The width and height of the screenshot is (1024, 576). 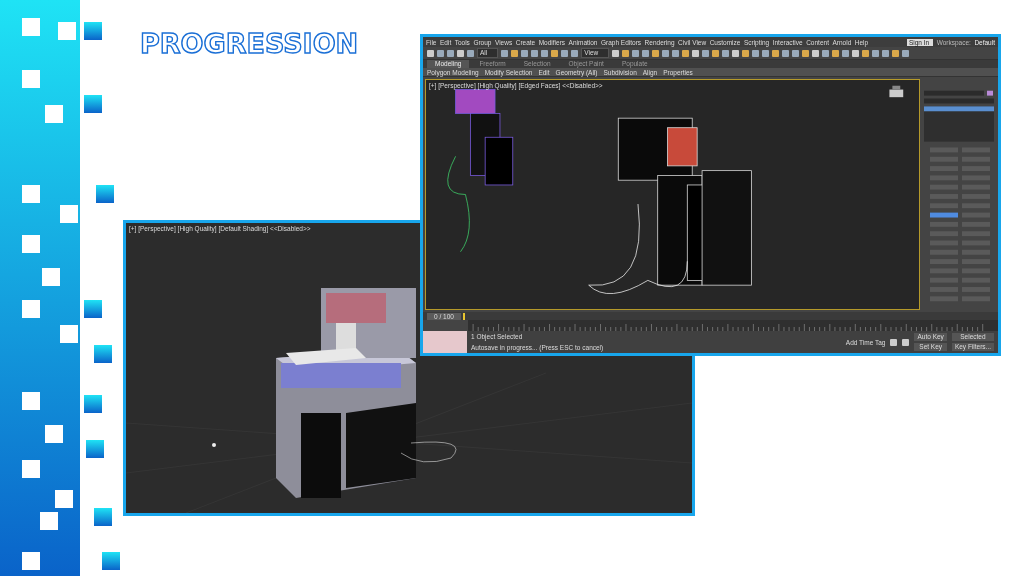 I want to click on slide-title: PROGRESSION, so click(x=249, y=43).